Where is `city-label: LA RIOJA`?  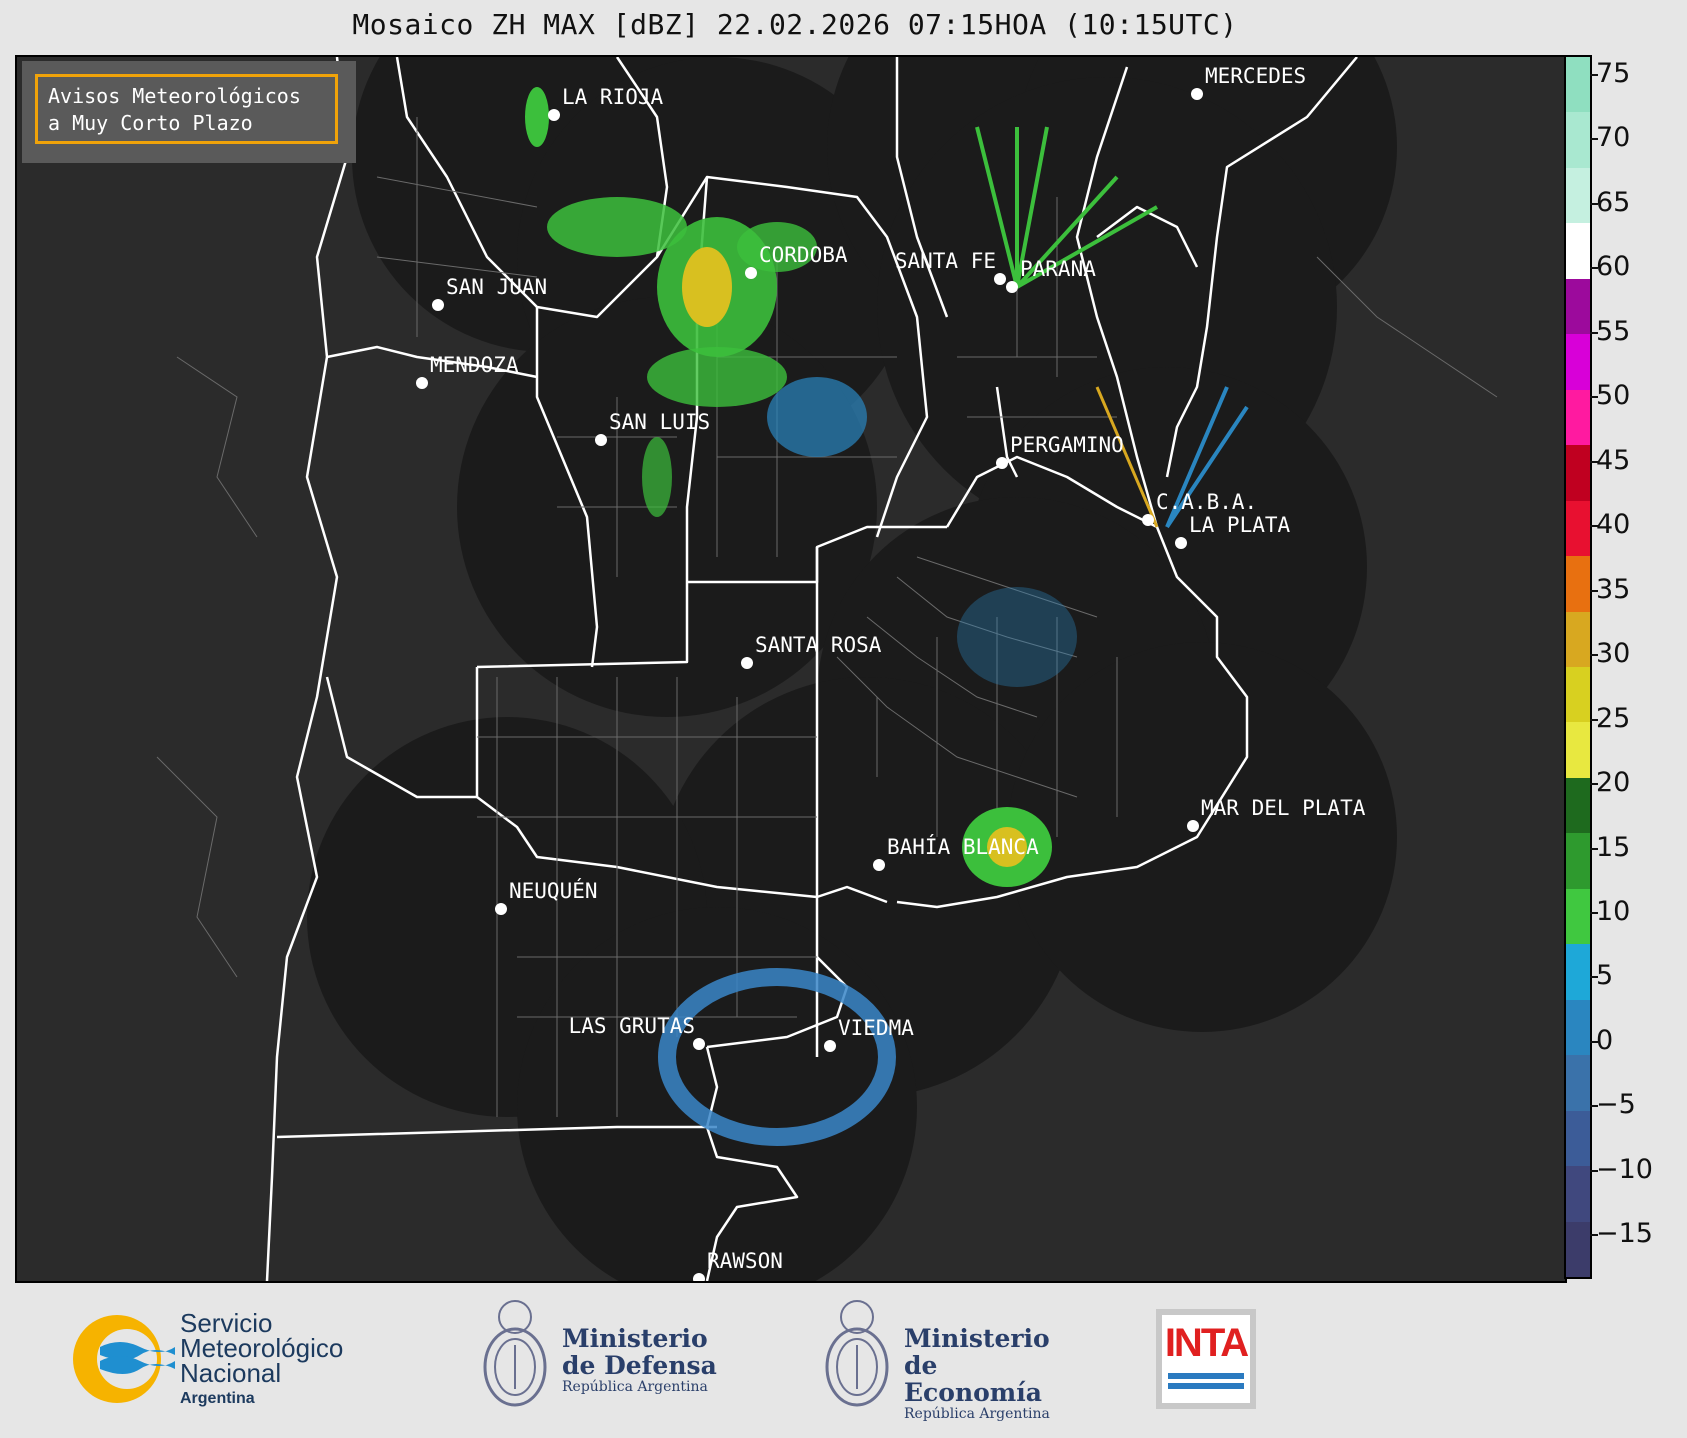
city-label: LA RIOJA is located at coordinates (613, 97).